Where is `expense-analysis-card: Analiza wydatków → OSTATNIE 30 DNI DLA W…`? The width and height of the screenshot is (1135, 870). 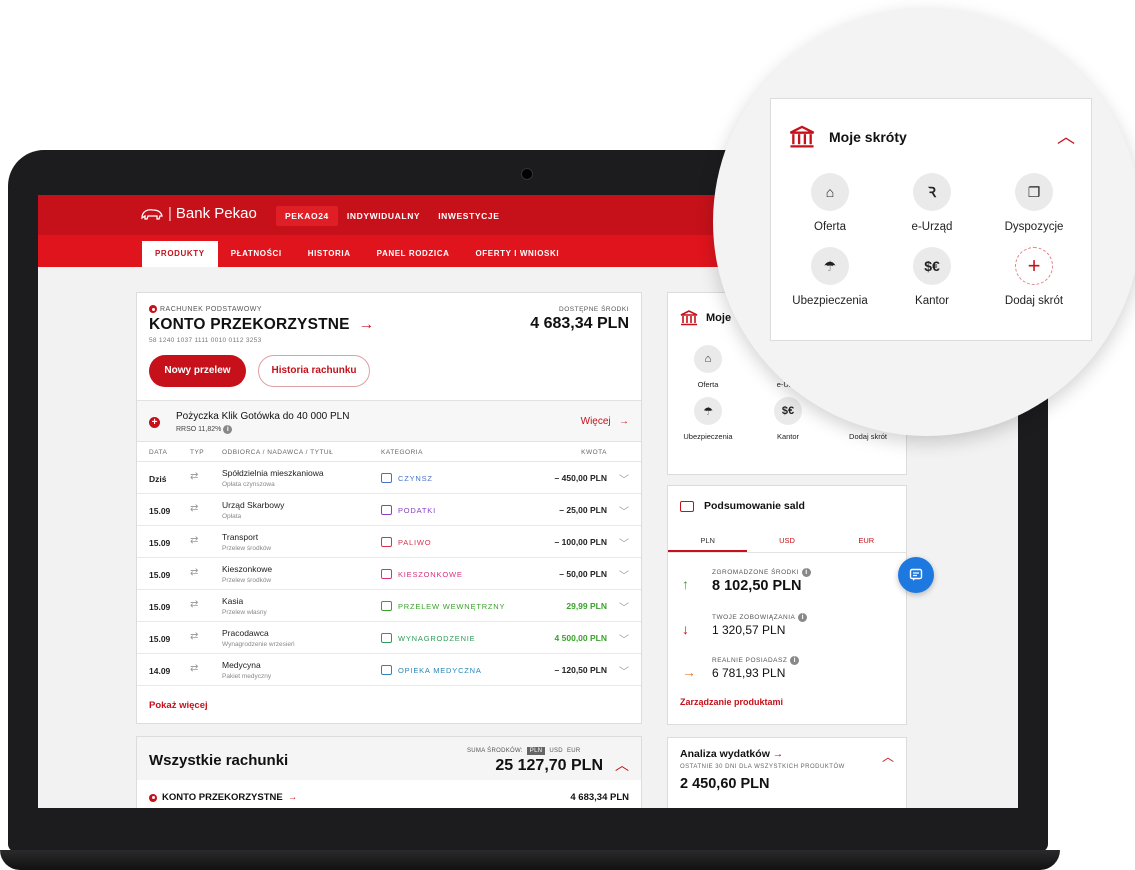
expense-analysis-card: Analiza wydatków → OSTATNIE 30 DNI DLA W… is located at coordinates (787, 772).